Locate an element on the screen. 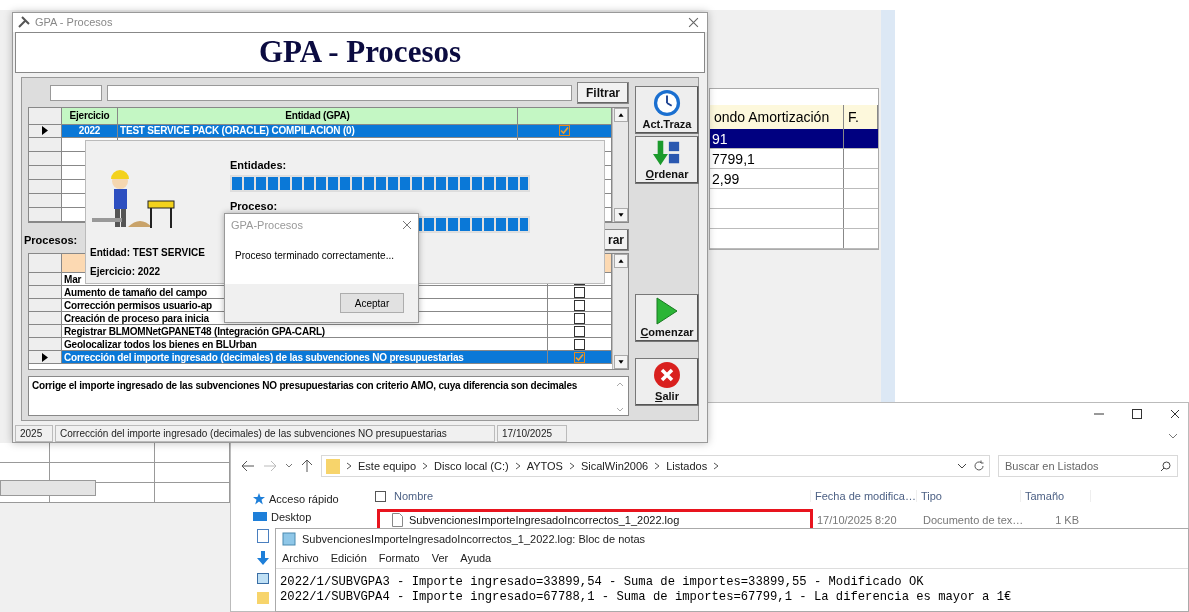 This screenshot has width=1189, height=612. close-icon is located at coordinates (1175, 414).